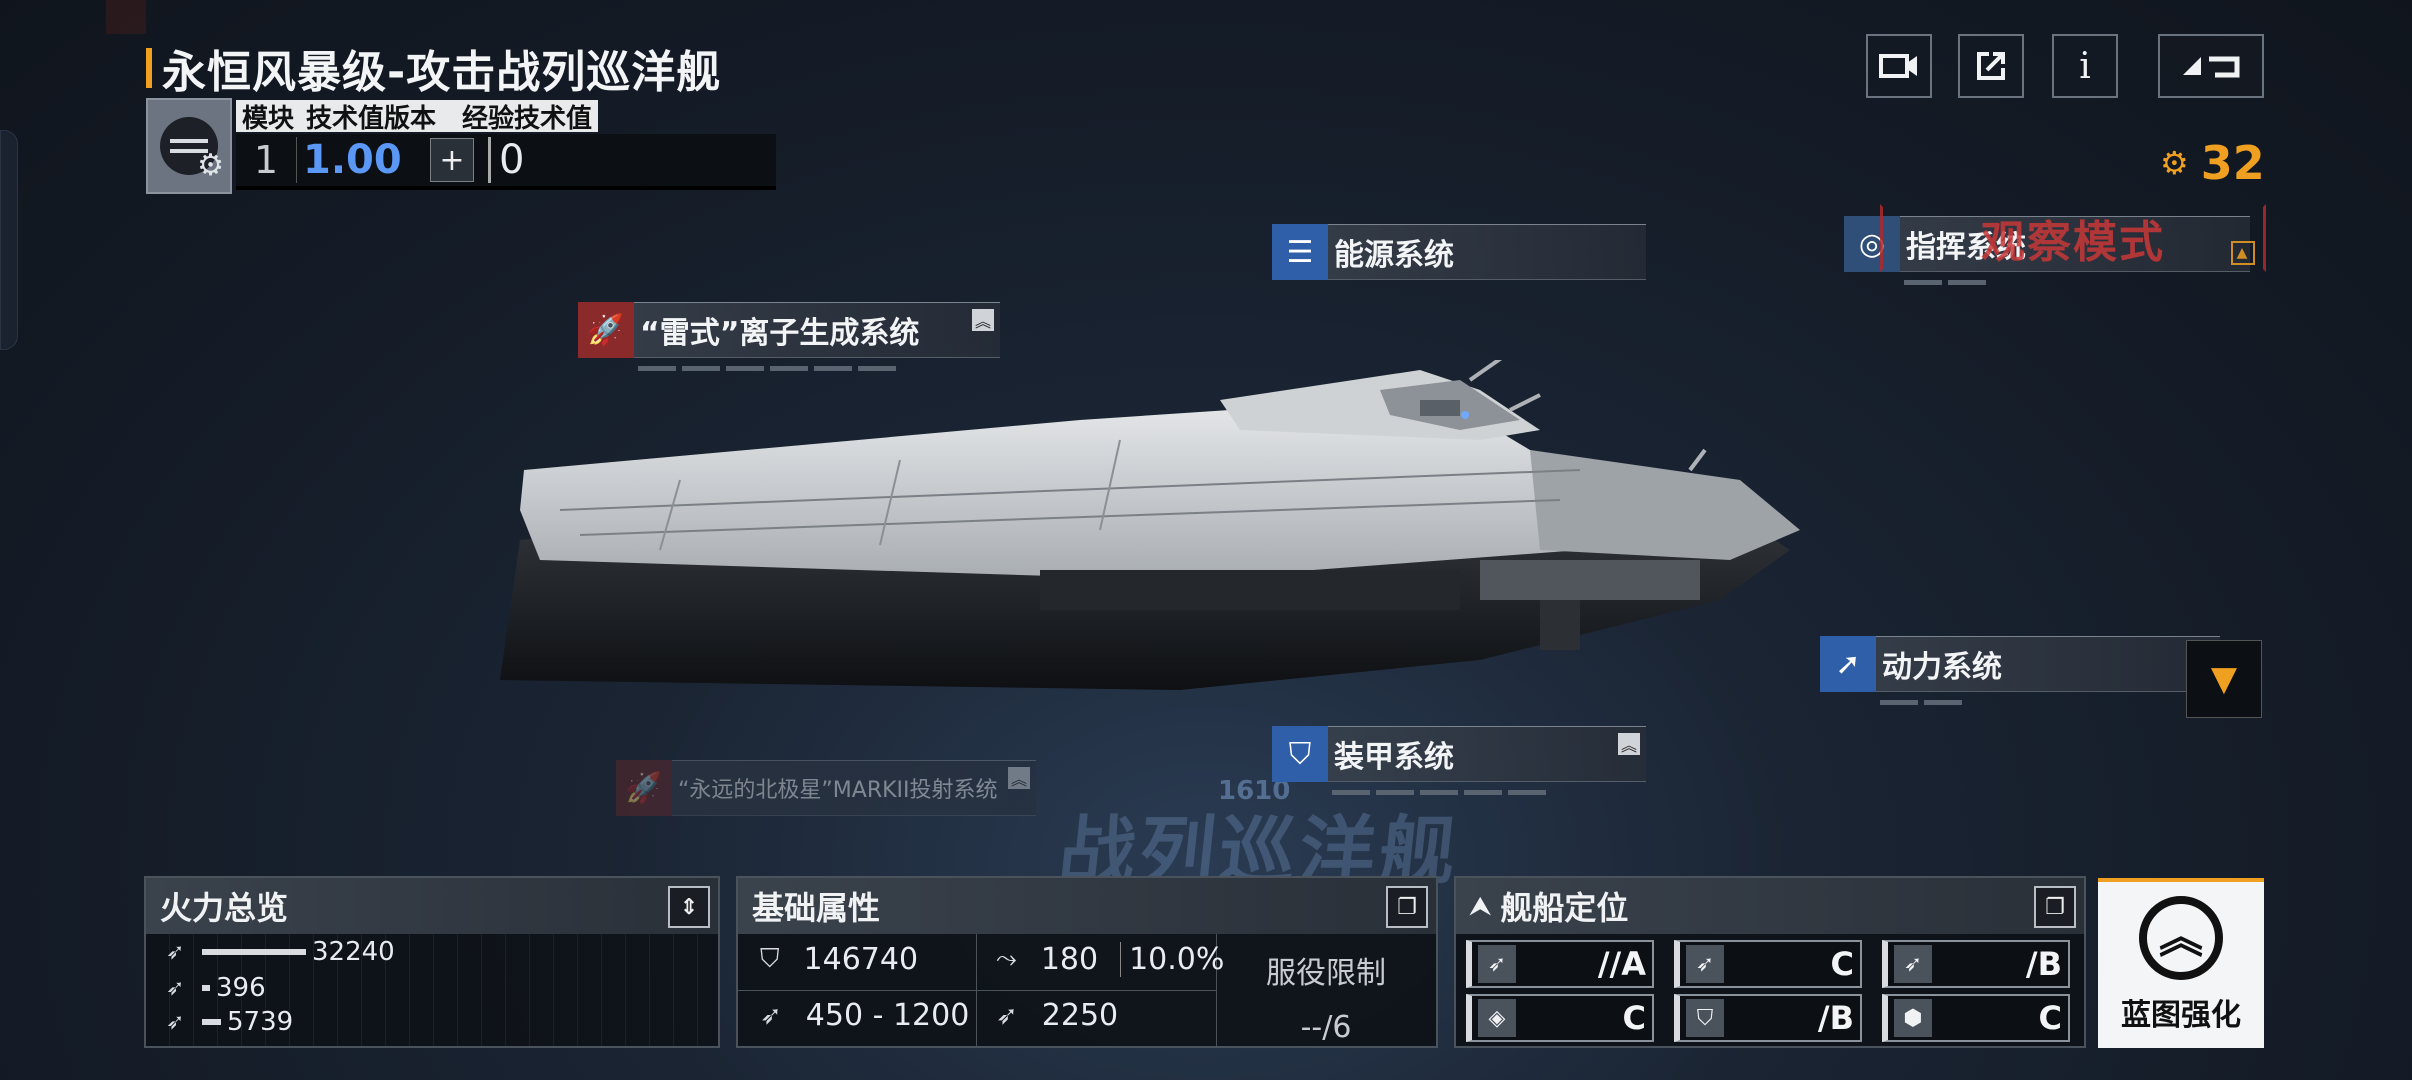 The width and height of the screenshot is (2412, 1080). Describe the element at coordinates (1069, 959) in the screenshot. I see `evasion-value: 180` at that location.